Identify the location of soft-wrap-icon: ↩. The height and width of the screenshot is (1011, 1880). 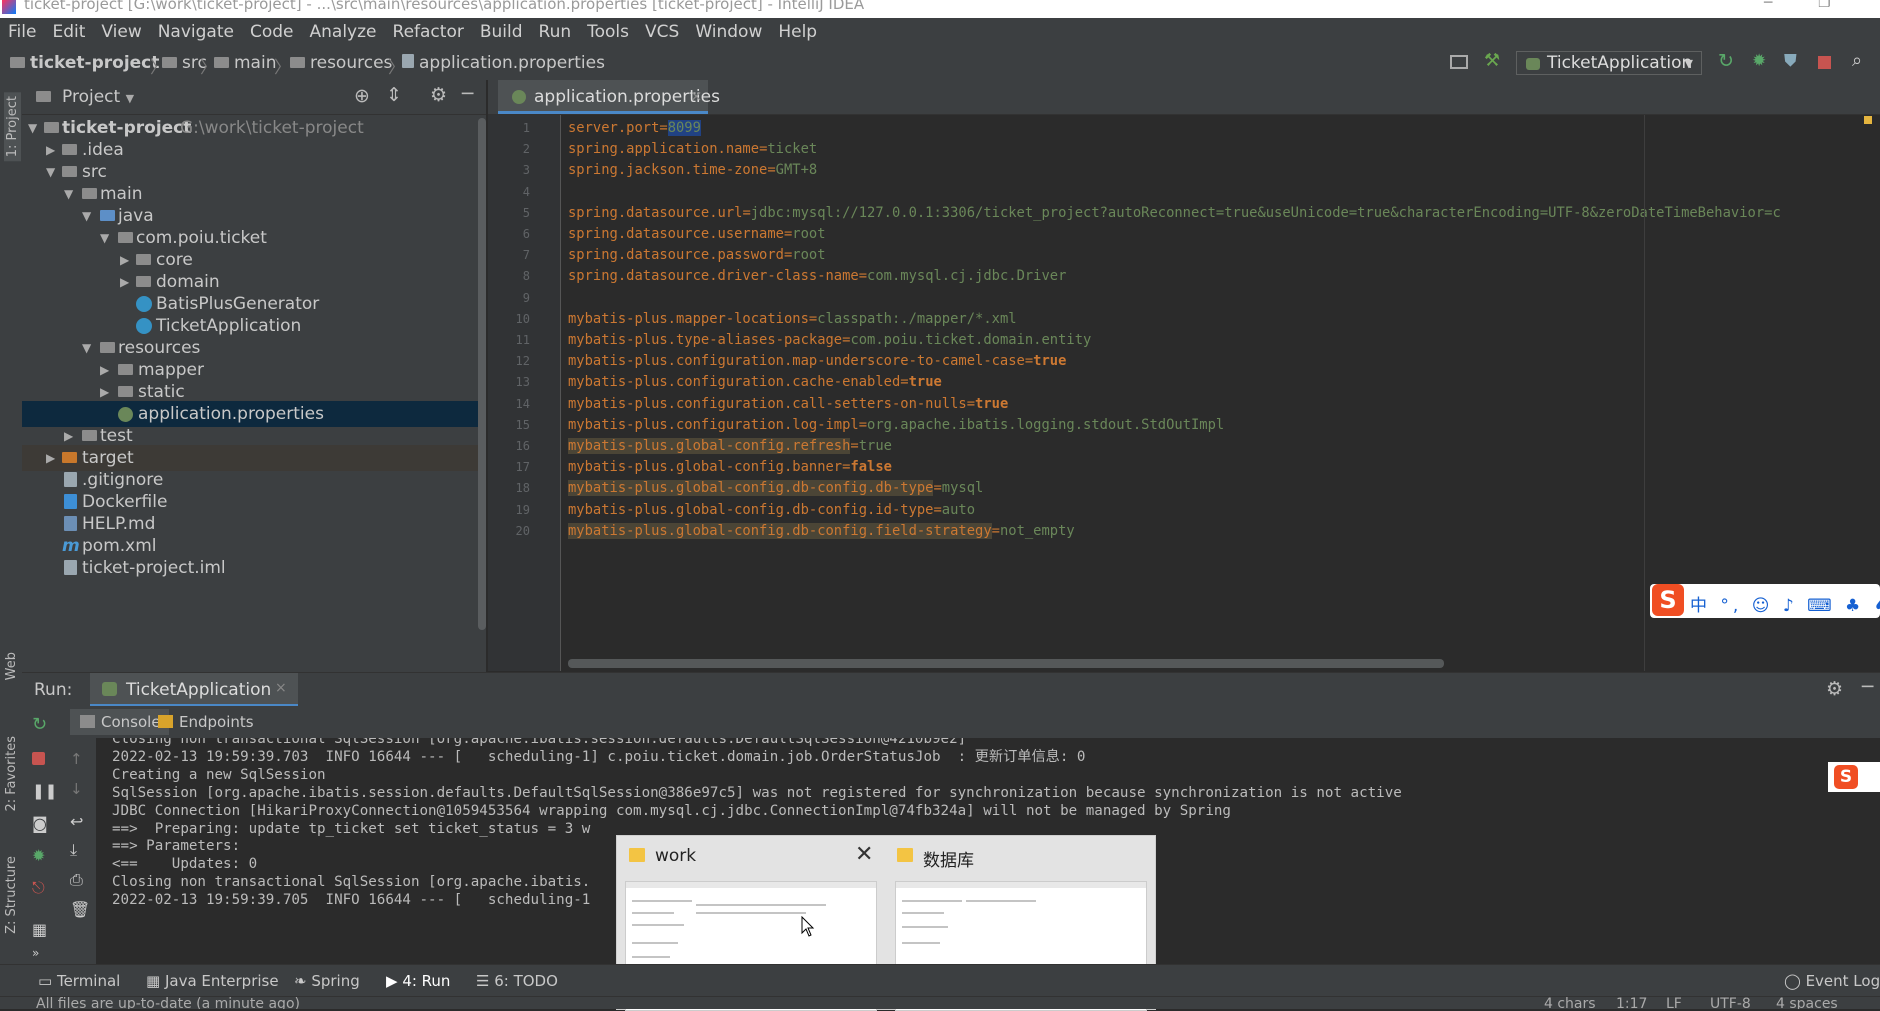
(79, 821).